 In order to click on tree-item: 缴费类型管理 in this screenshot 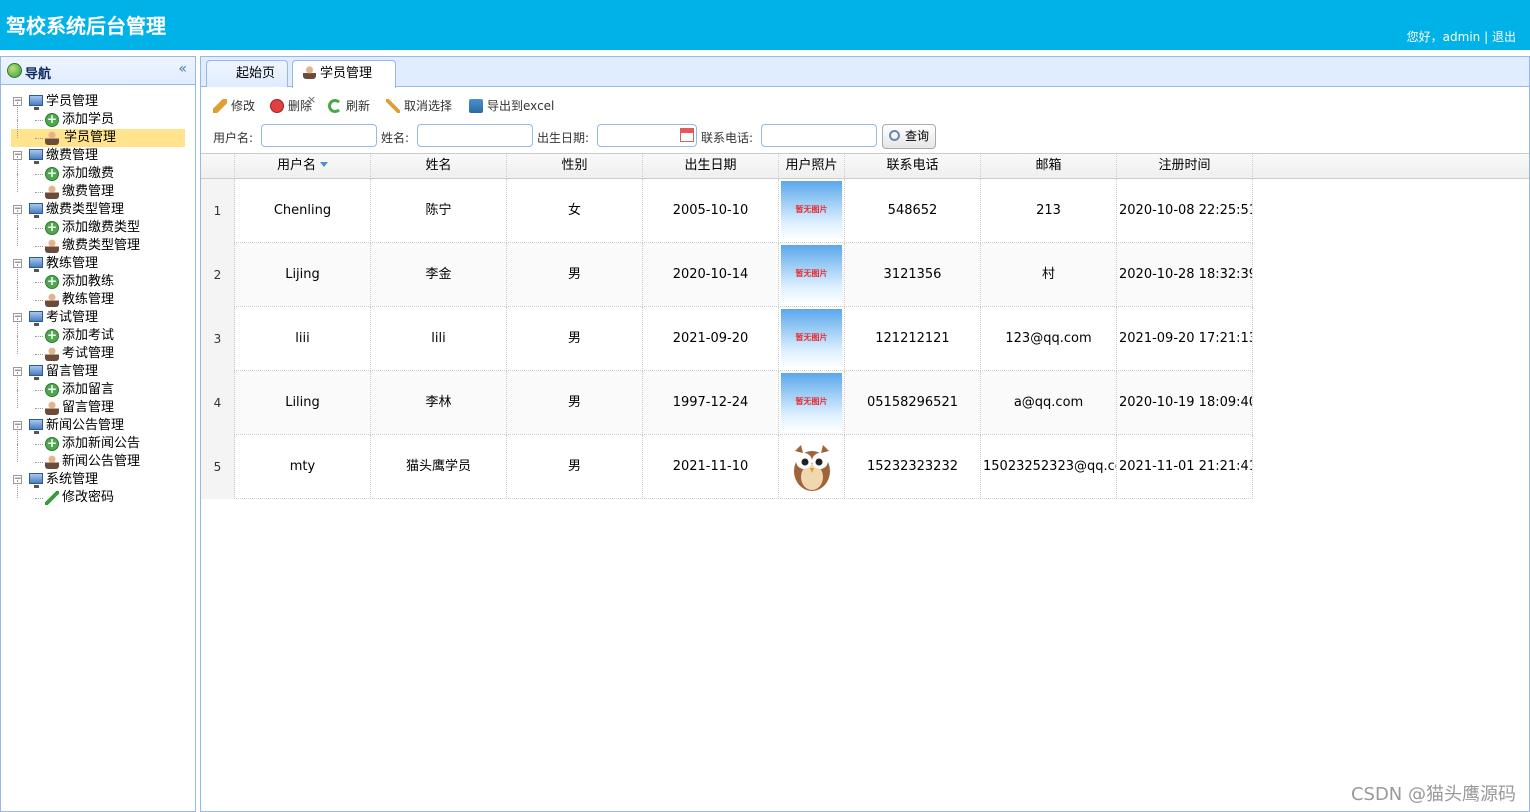, I will do `click(98, 241)`.